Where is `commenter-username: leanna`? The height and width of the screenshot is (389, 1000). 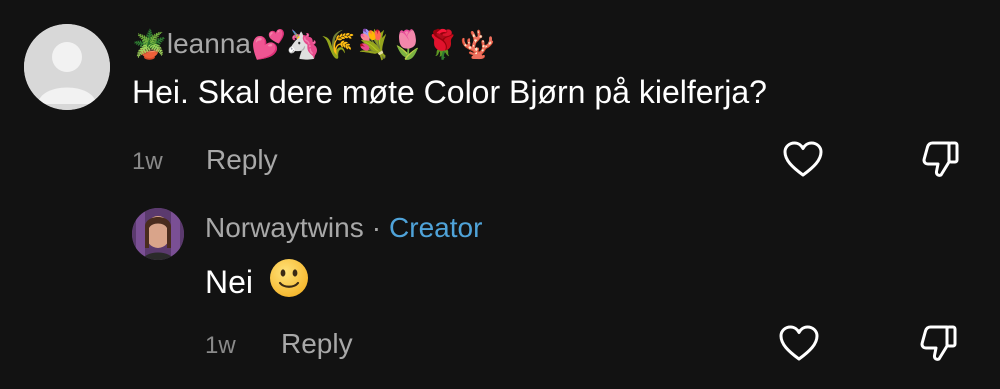 commenter-username: leanna is located at coordinates (209, 44).